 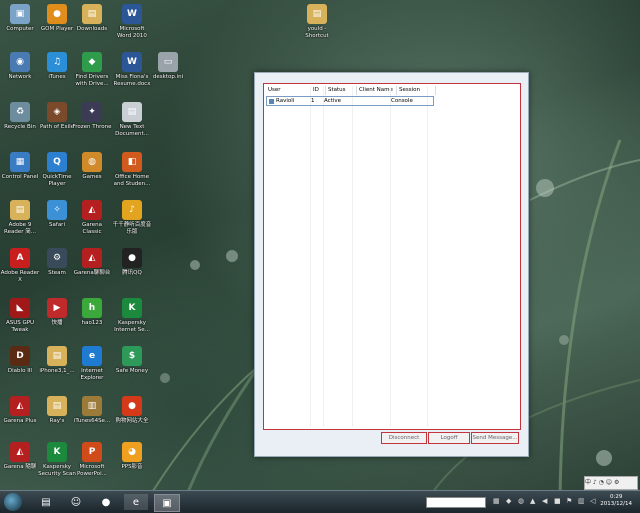 I want to click on tray-icon: ▲, so click(x=534, y=501).